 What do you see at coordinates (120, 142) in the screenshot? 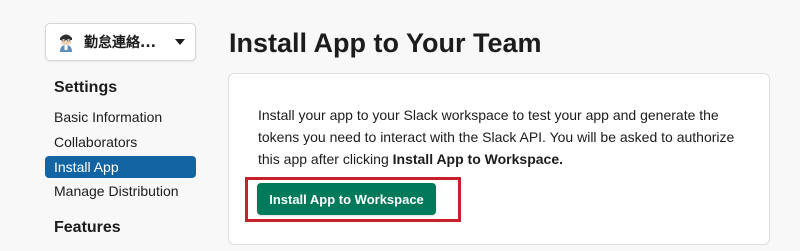
I see `sidebar-item-collaborators: Collaborators` at bounding box center [120, 142].